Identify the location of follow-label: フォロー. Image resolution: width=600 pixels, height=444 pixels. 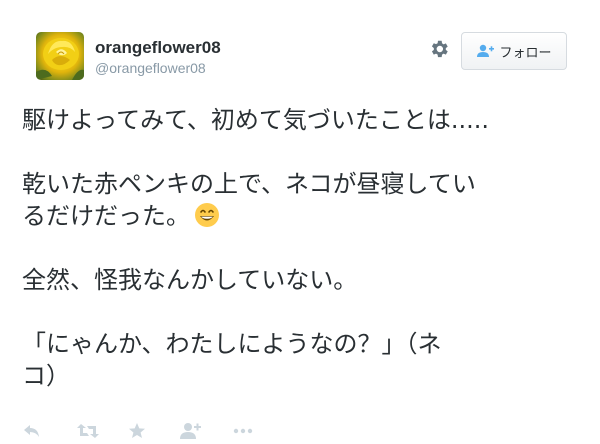
(525, 53).